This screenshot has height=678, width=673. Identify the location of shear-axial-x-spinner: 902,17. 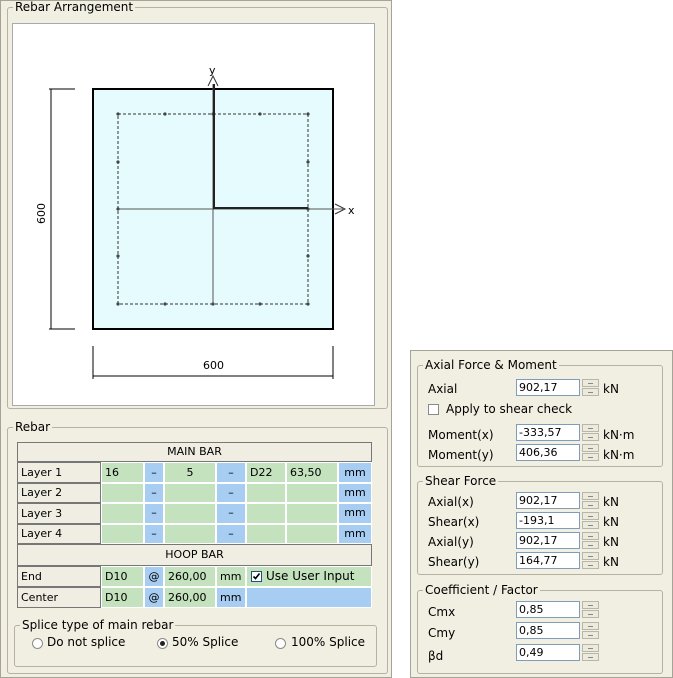
(557, 500).